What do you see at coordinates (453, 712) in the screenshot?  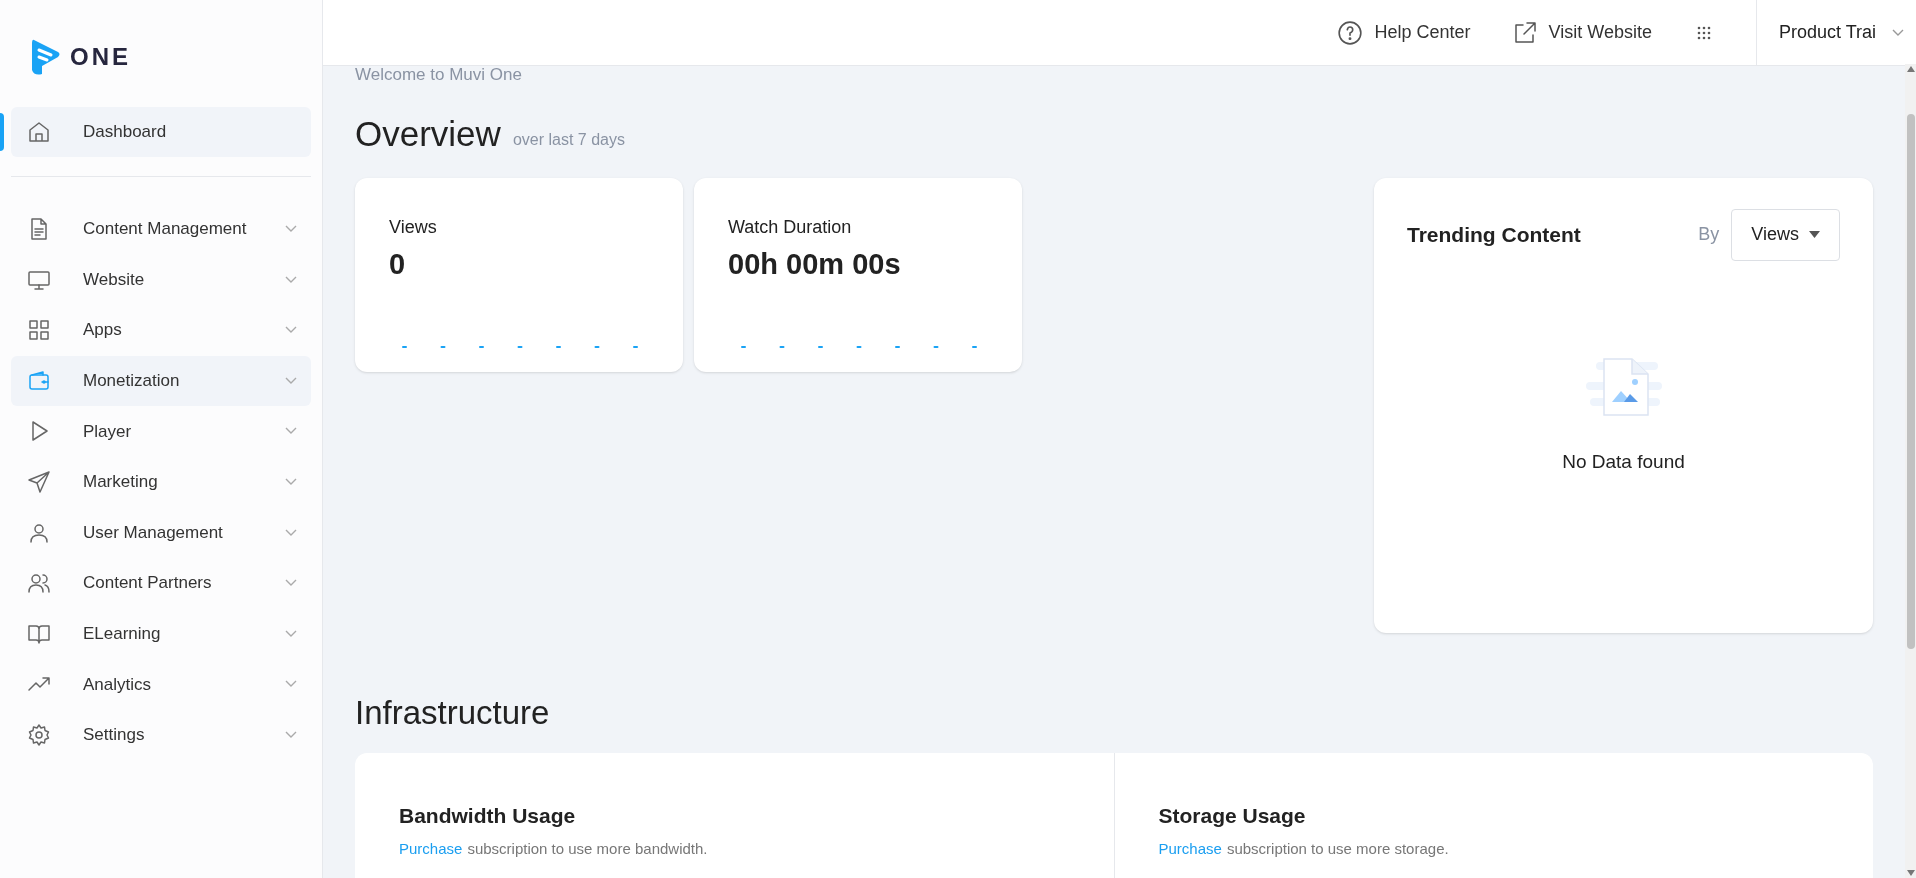 I see `section-title: Infrastructure` at bounding box center [453, 712].